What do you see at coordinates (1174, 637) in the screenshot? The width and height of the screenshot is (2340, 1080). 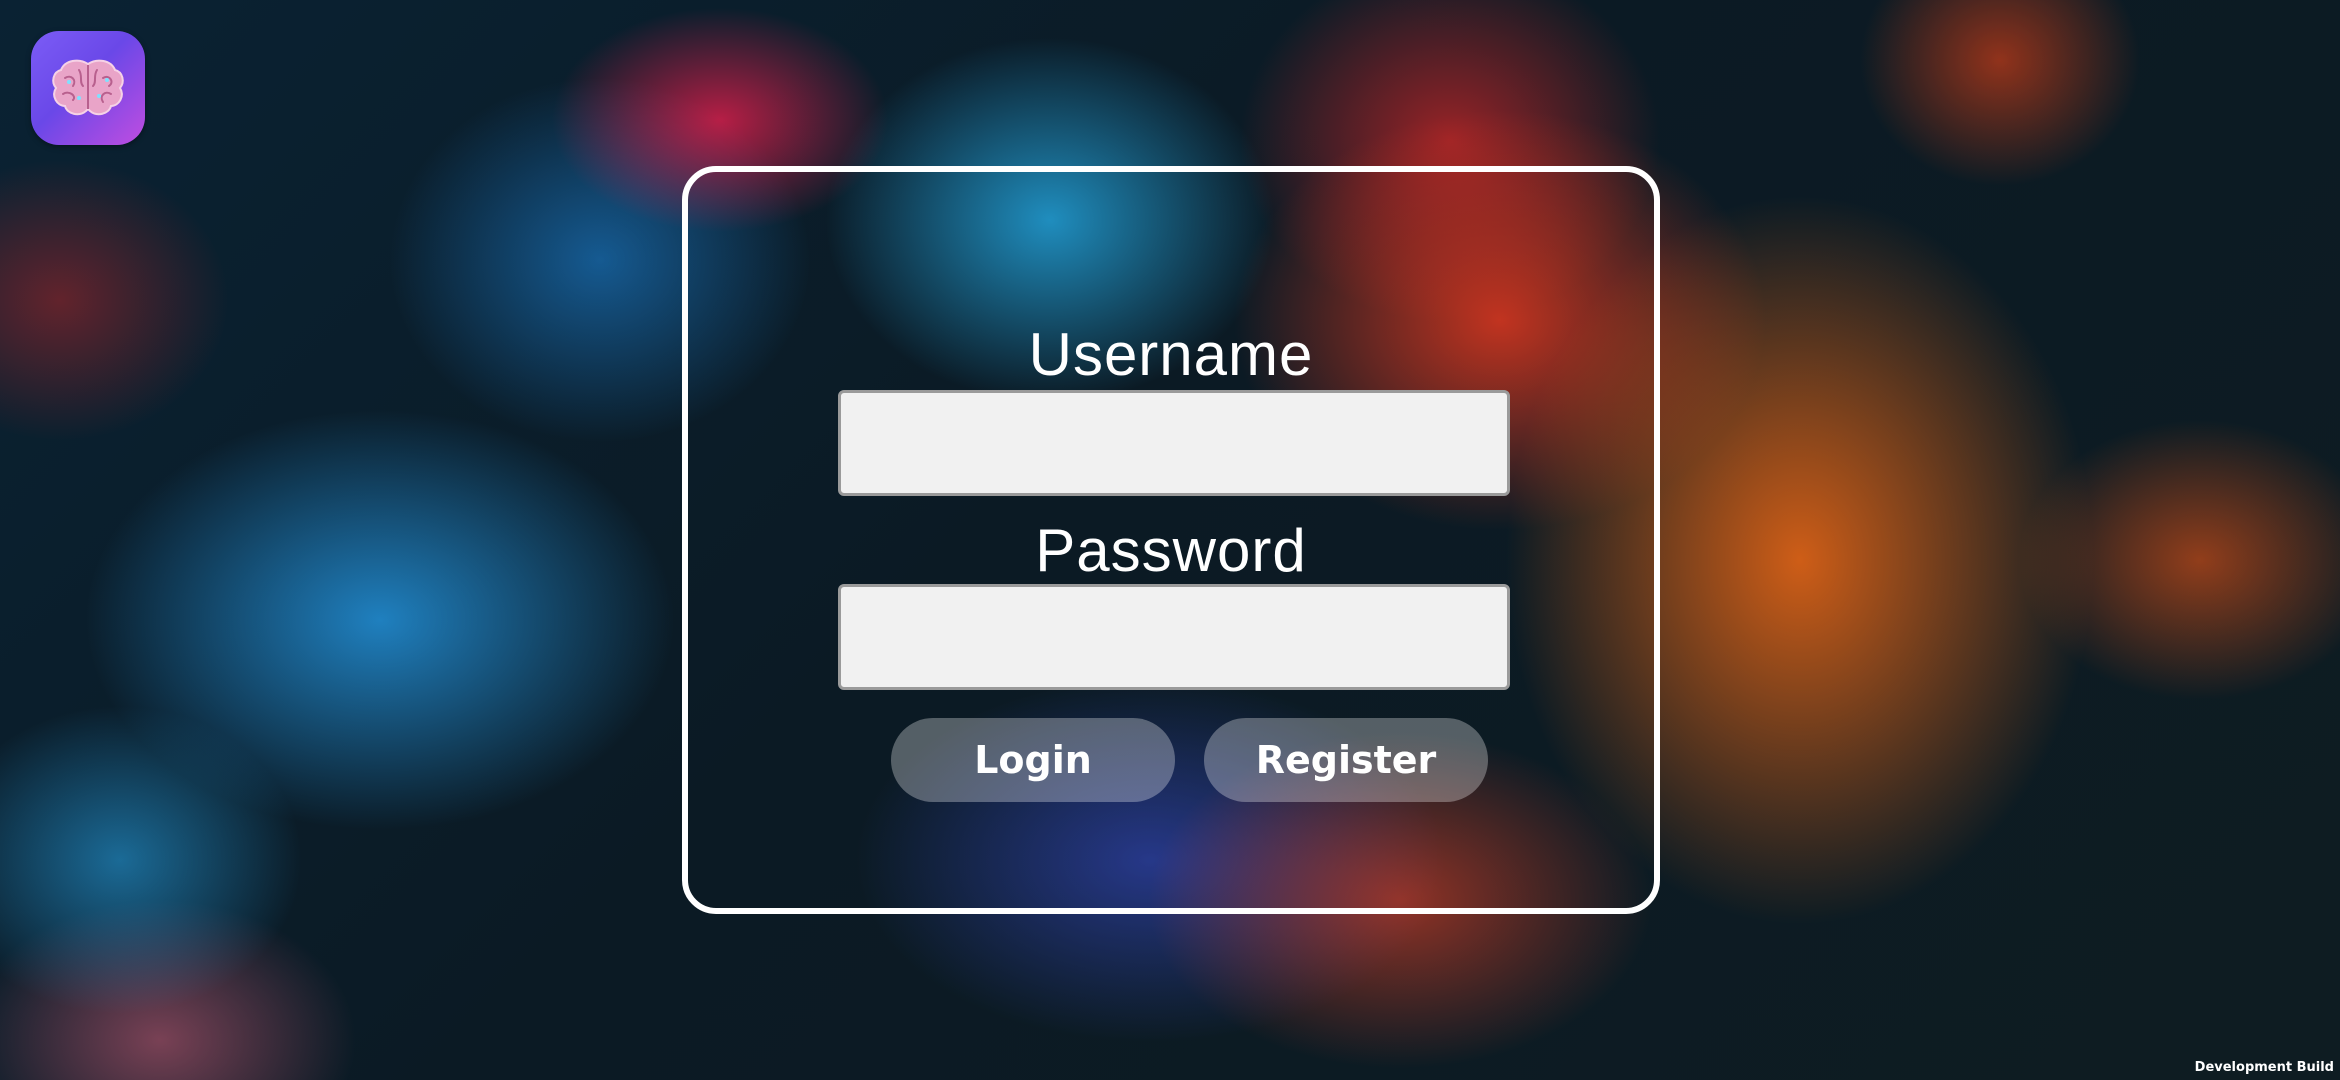 I see `password-input` at bounding box center [1174, 637].